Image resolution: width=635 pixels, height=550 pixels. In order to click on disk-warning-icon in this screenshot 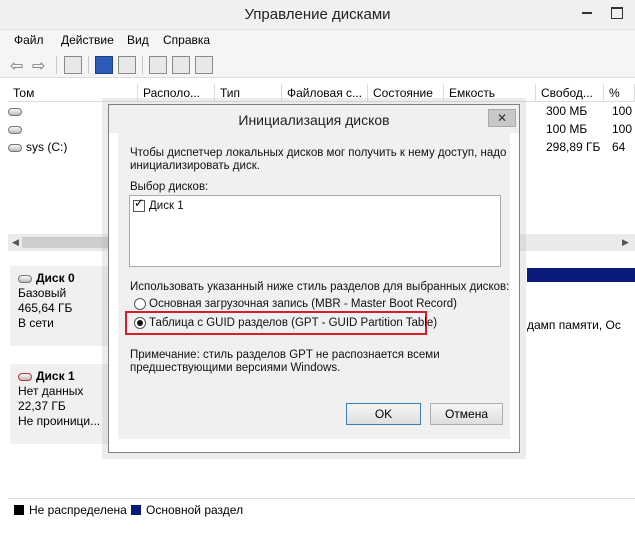, I will do `click(25, 376)`.